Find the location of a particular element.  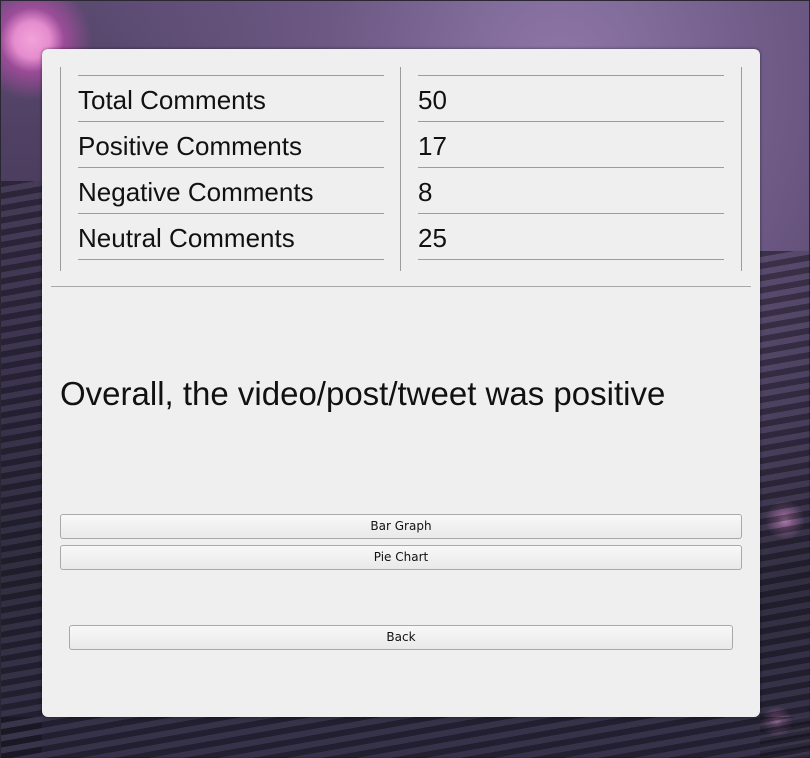

background-rooftop-right is located at coordinates (785, 504).